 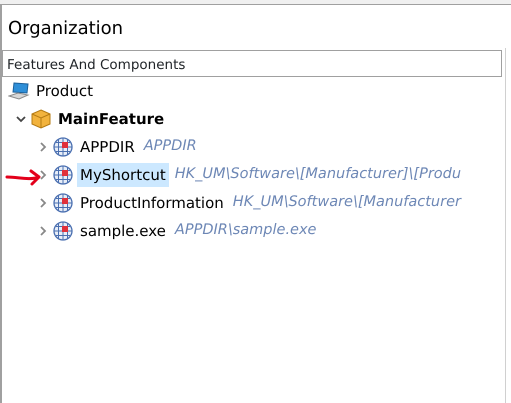 What do you see at coordinates (111, 119) in the screenshot?
I see `tree-item: MainFeature` at bounding box center [111, 119].